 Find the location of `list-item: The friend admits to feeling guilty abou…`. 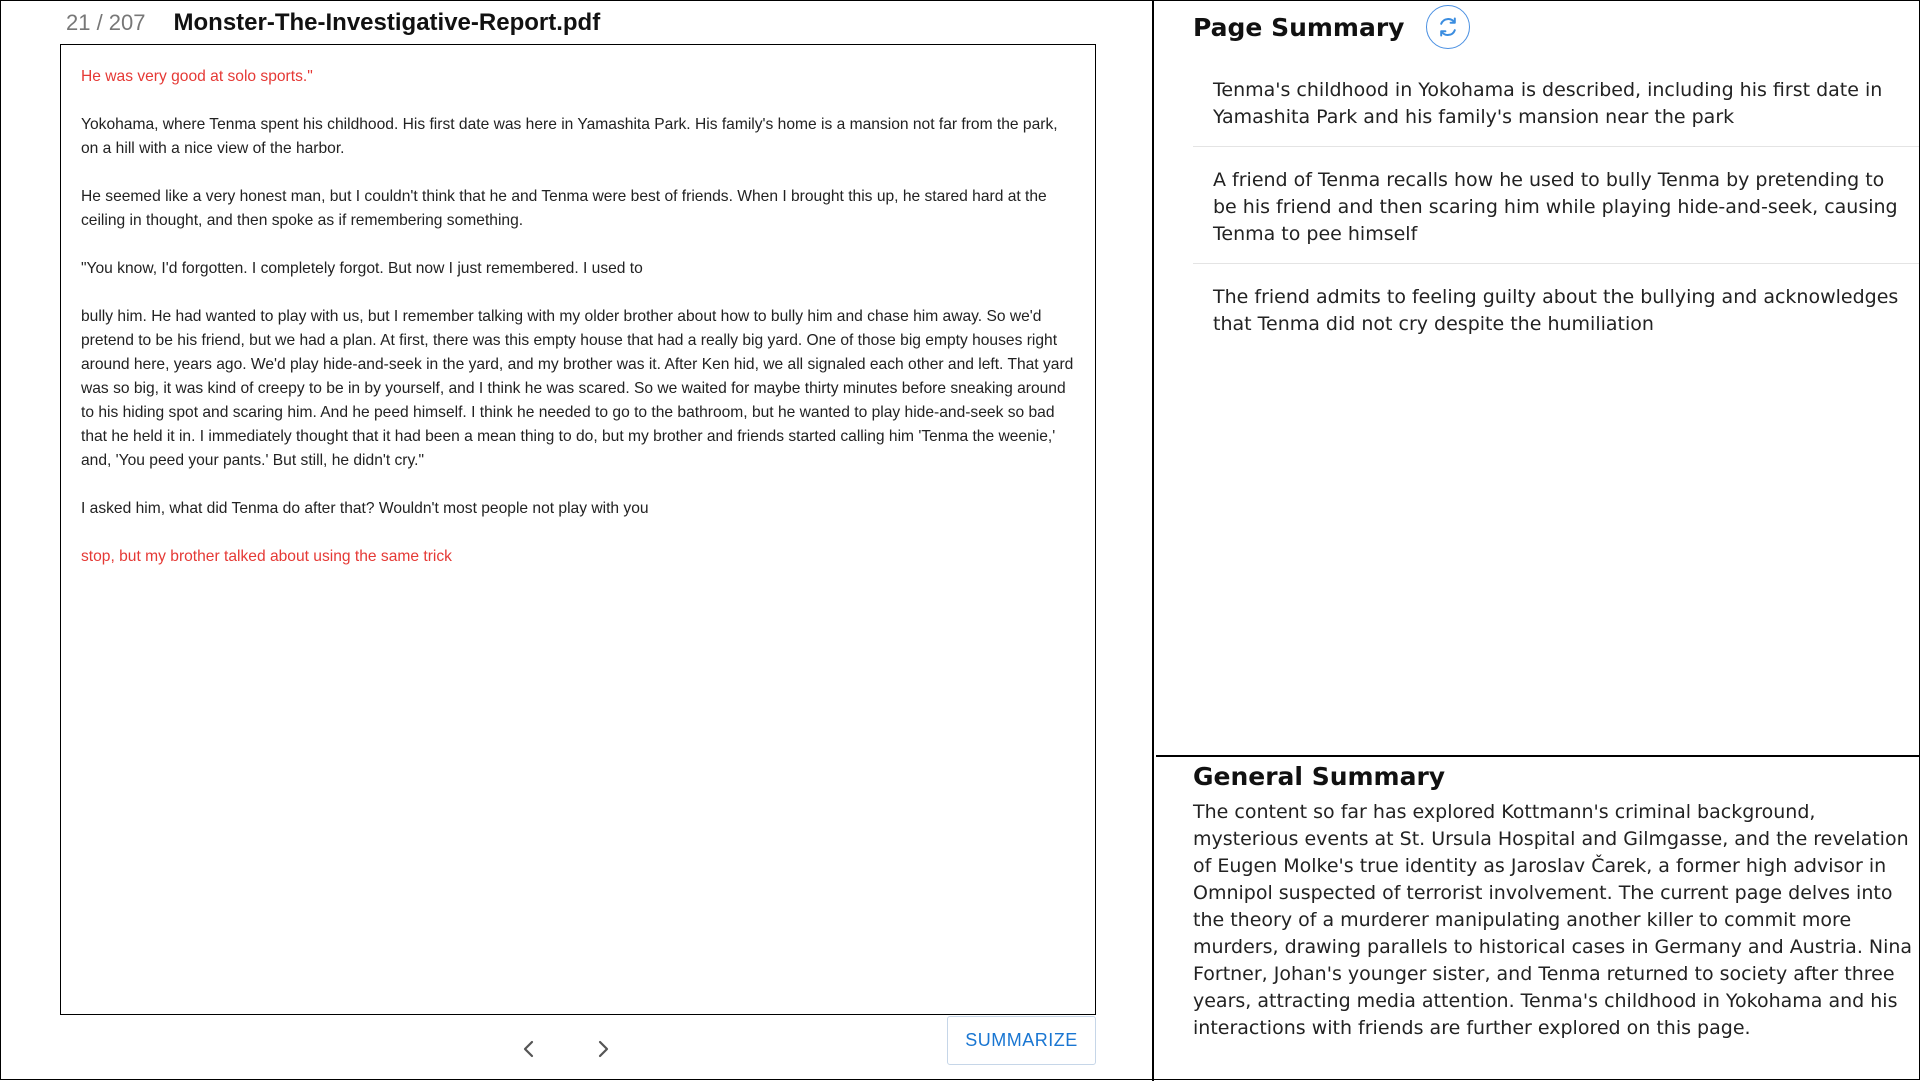

list-item: The friend admits to feeling guilty abou… is located at coordinates (1556, 310).